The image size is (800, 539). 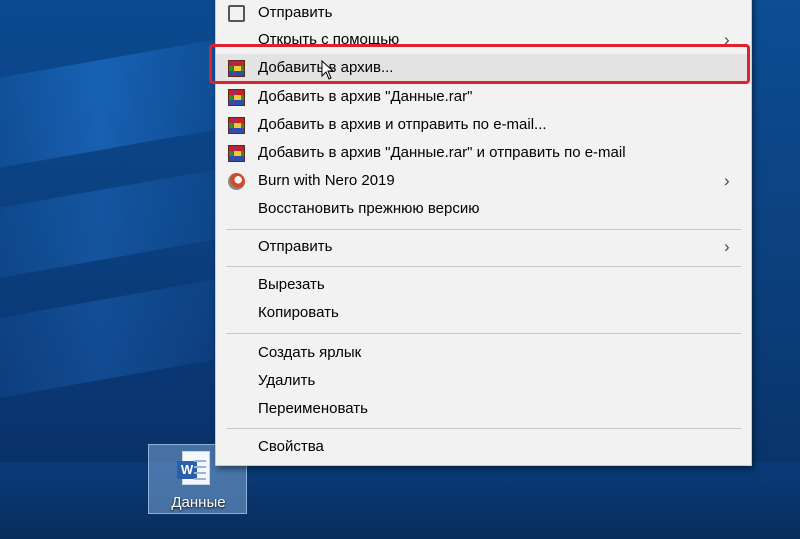 What do you see at coordinates (313, 408) in the screenshot?
I see `menu-item-label: Переименовать` at bounding box center [313, 408].